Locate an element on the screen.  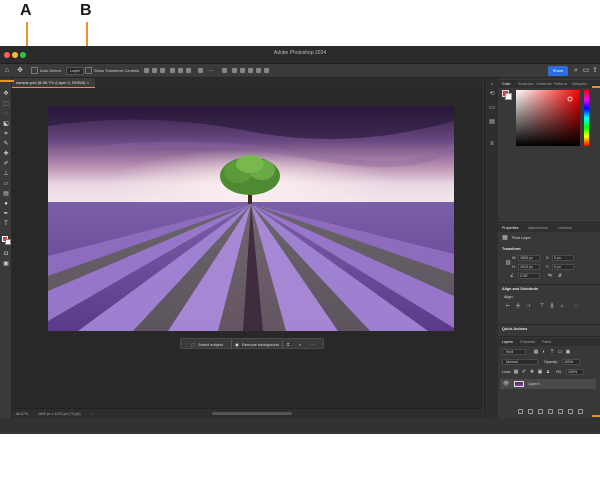
align-top-edges-icon: ⊤ is located at coordinates (542, 306).